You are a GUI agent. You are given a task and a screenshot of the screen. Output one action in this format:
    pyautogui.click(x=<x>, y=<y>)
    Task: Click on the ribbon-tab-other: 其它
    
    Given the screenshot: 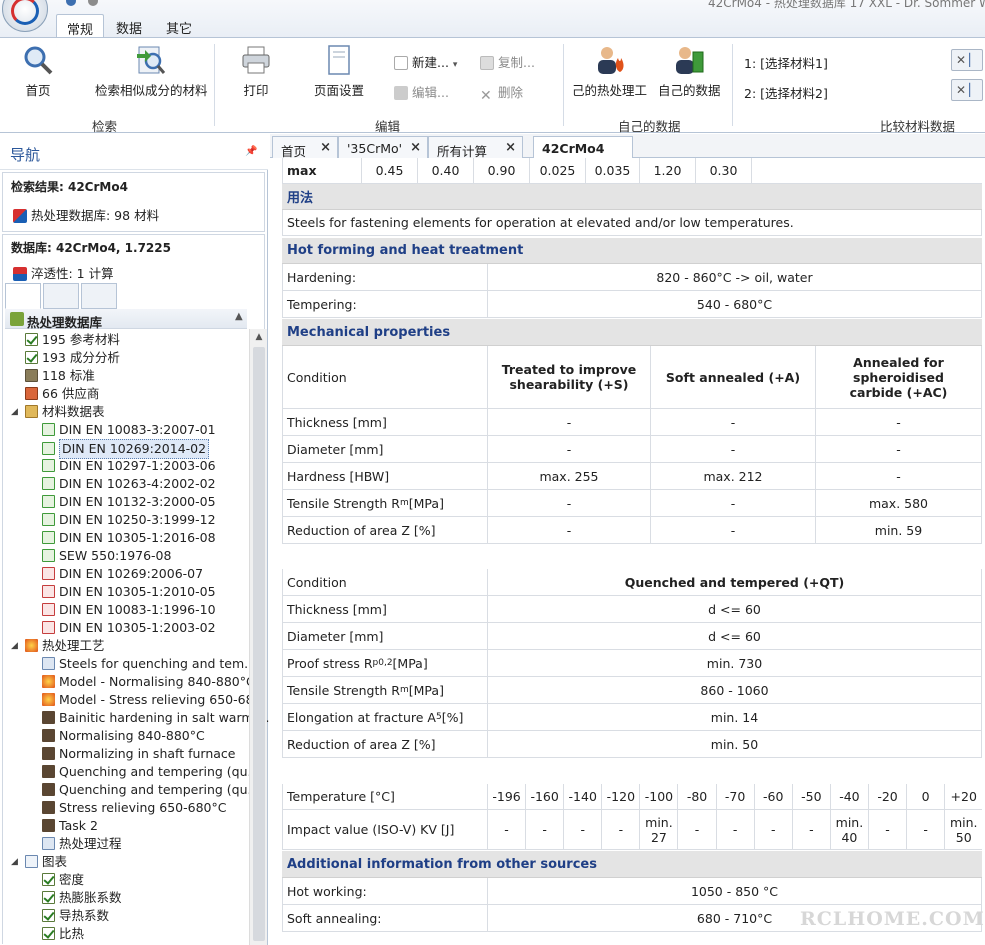 What is the action you would take?
    pyautogui.click(x=179, y=26)
    